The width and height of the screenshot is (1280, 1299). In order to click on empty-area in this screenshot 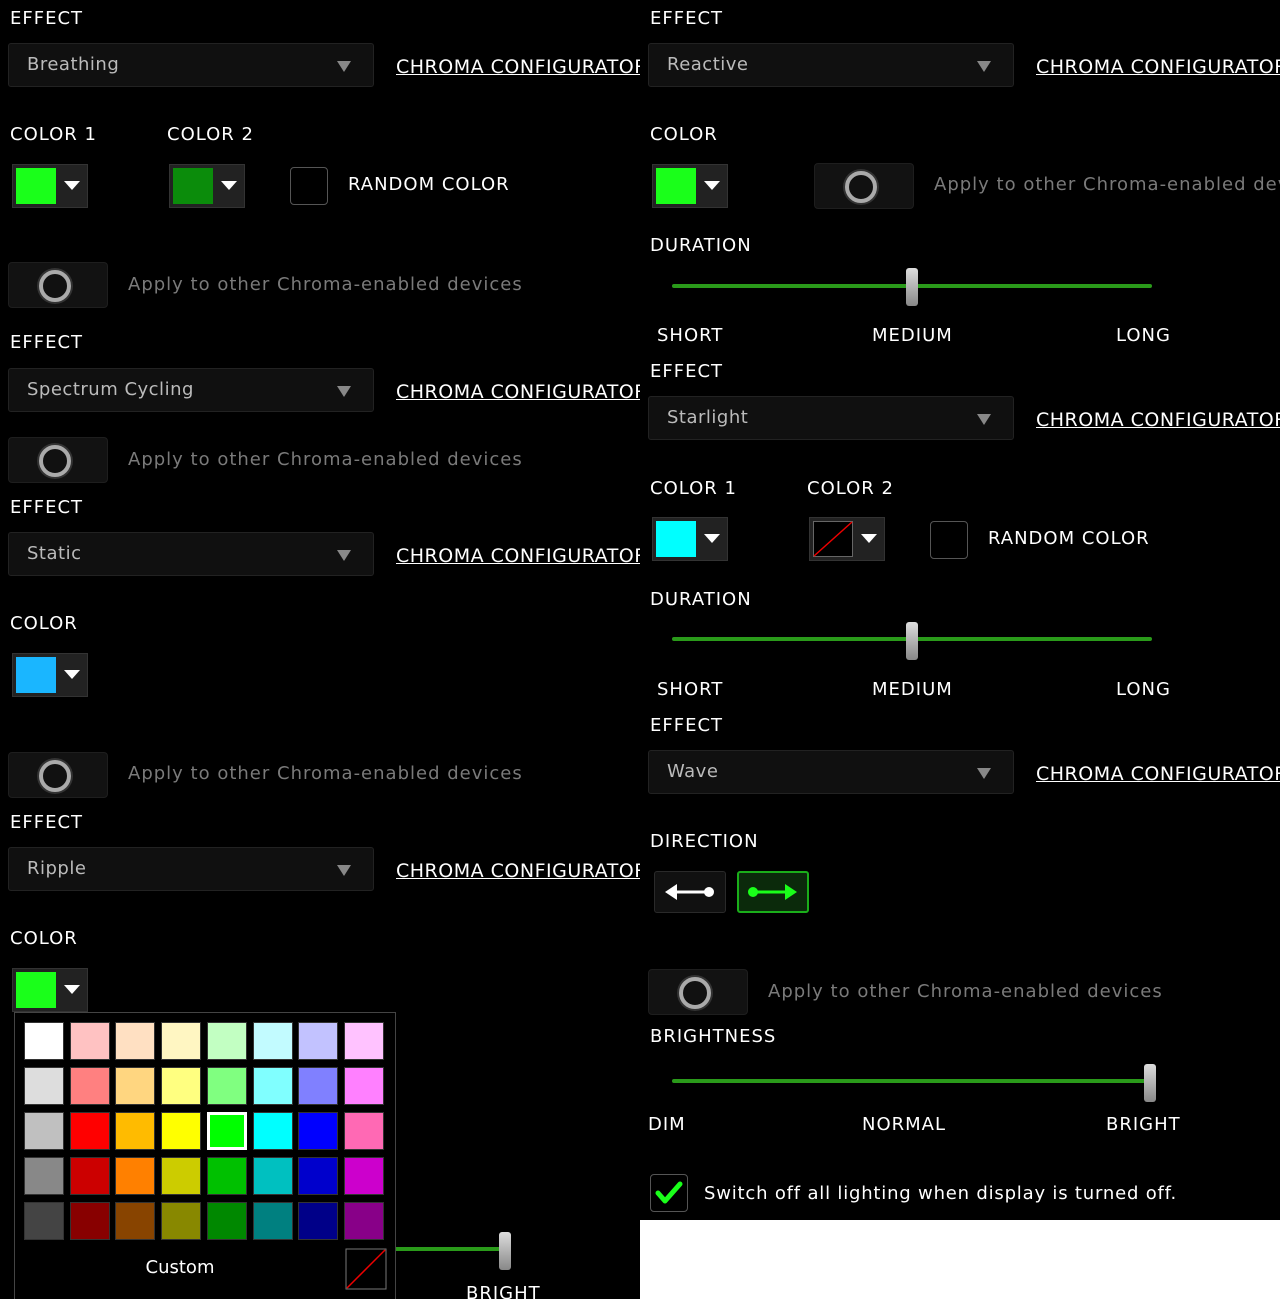, I will do `click(960, 1259)`.